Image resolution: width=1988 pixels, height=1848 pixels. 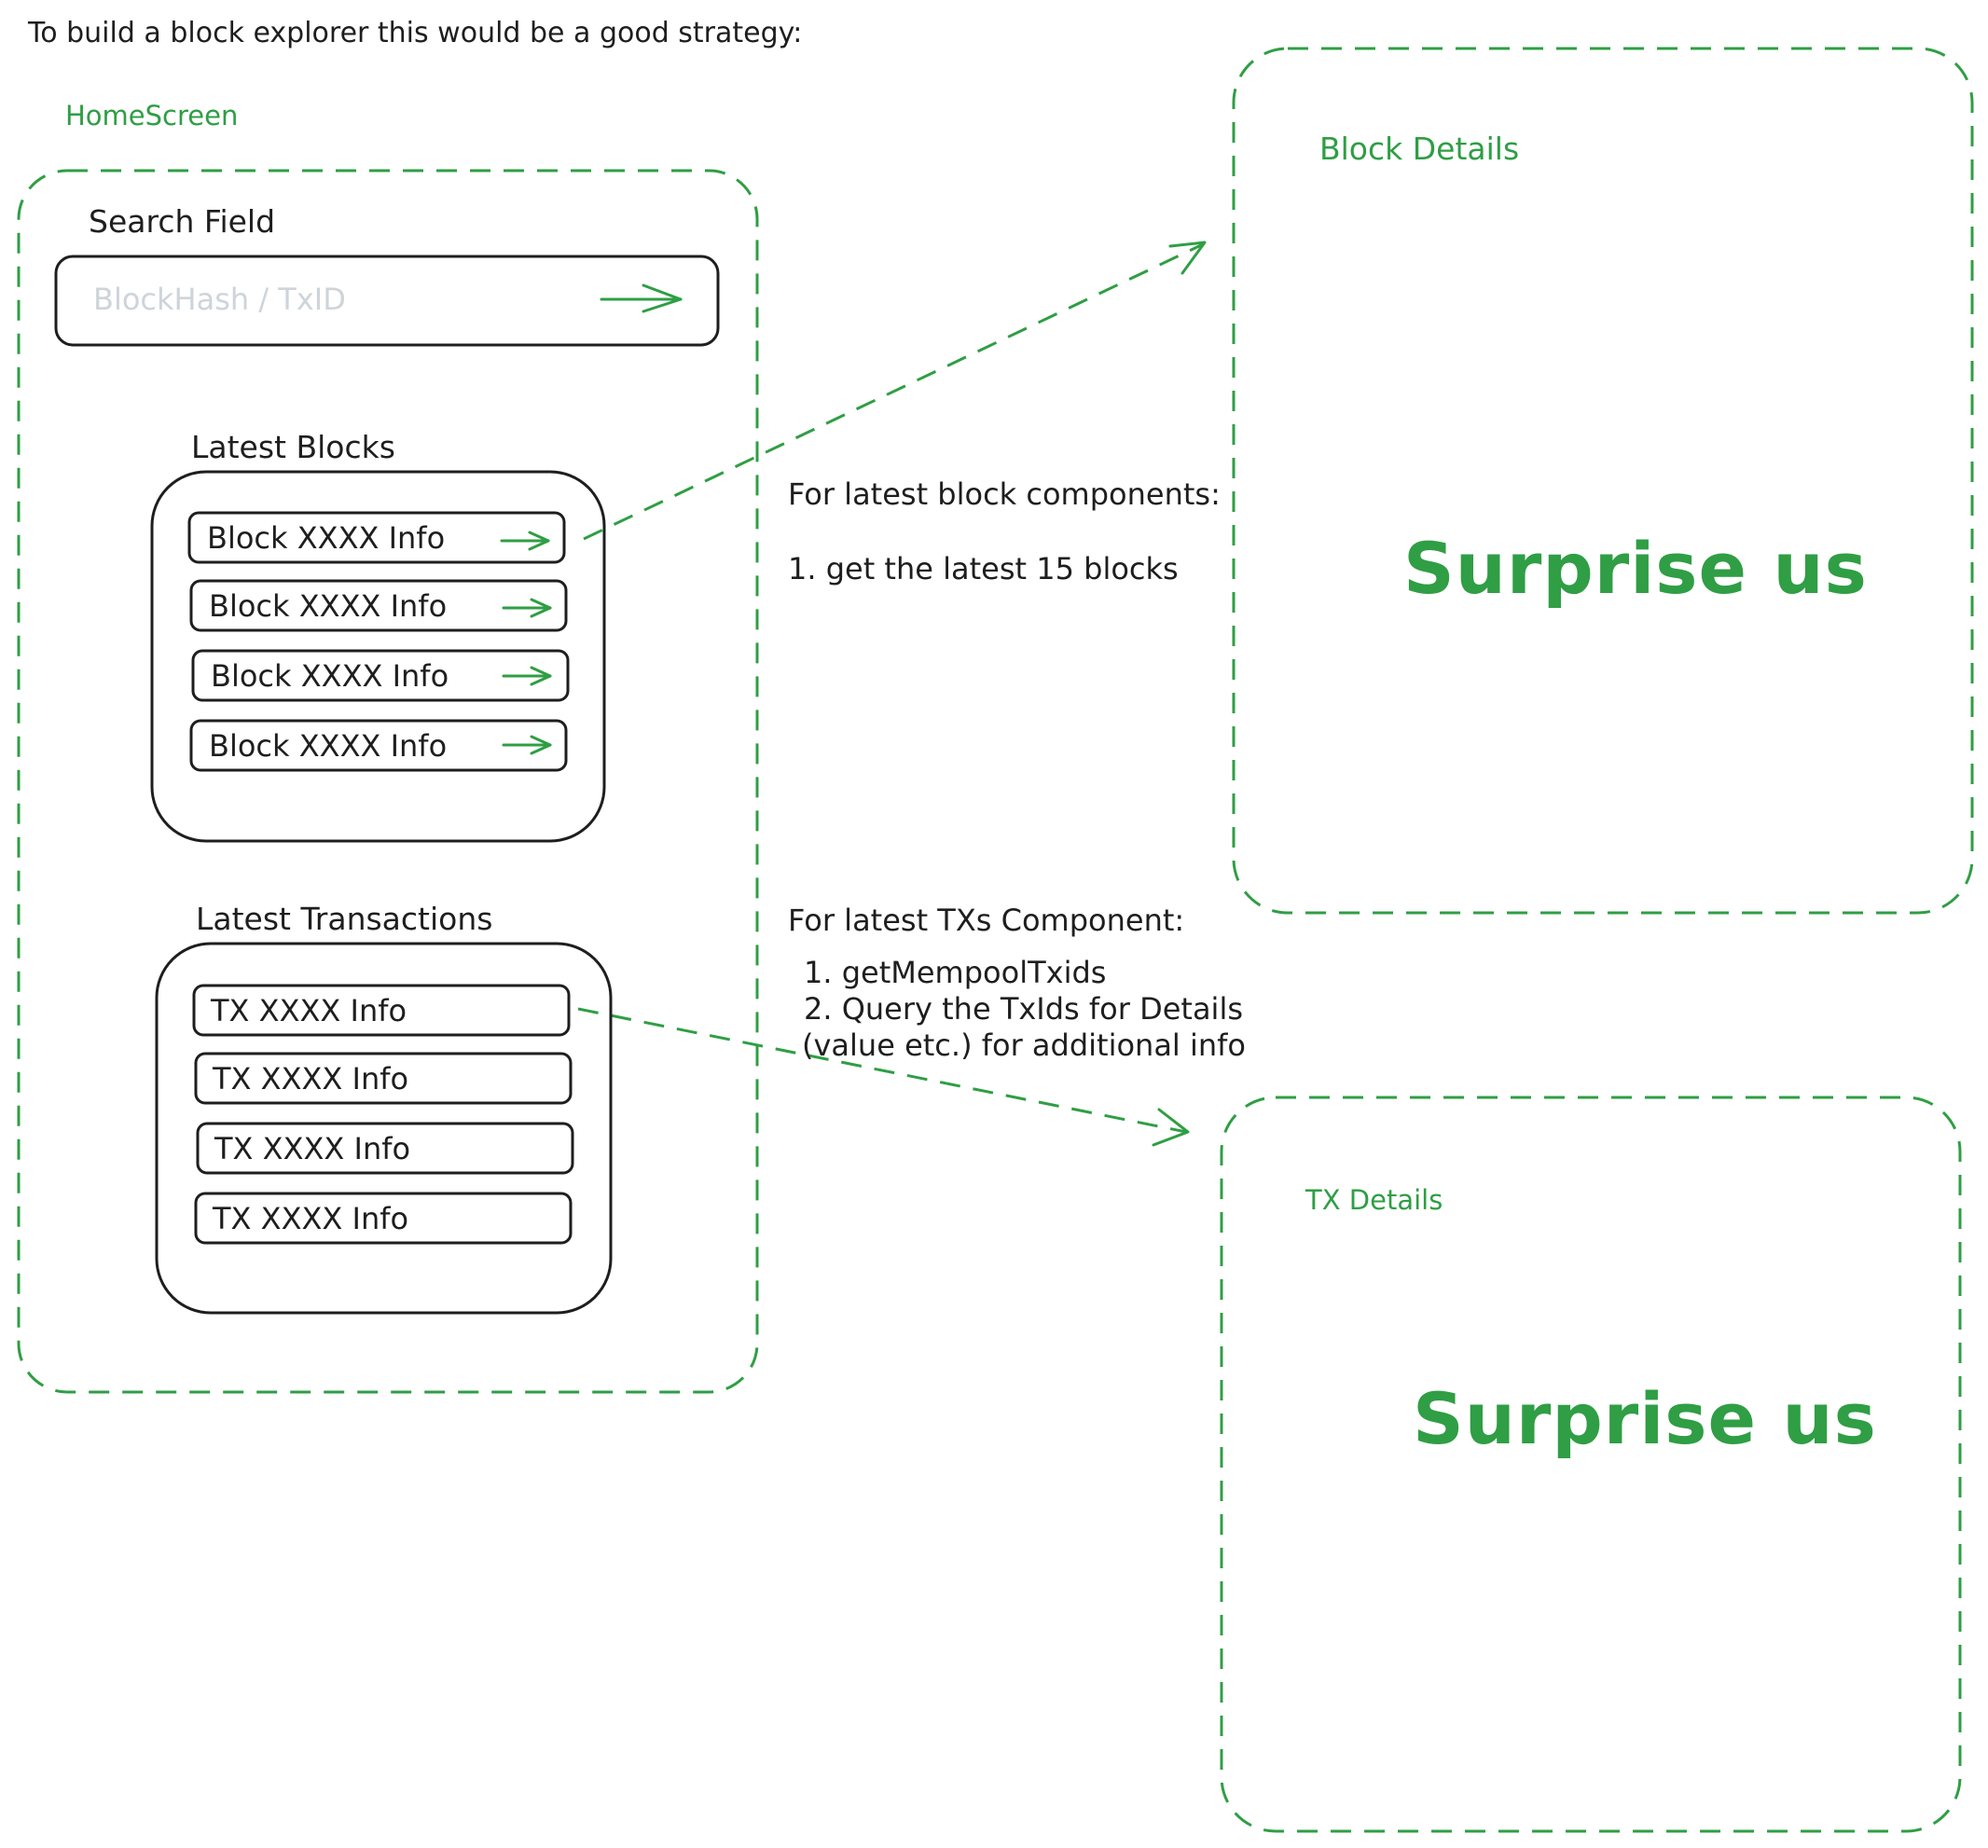 What do you see at coordinates (1374, 1200) in the screenshot?
I see `tx-details-label: TX Details` at bounding box center [1374, 1200].